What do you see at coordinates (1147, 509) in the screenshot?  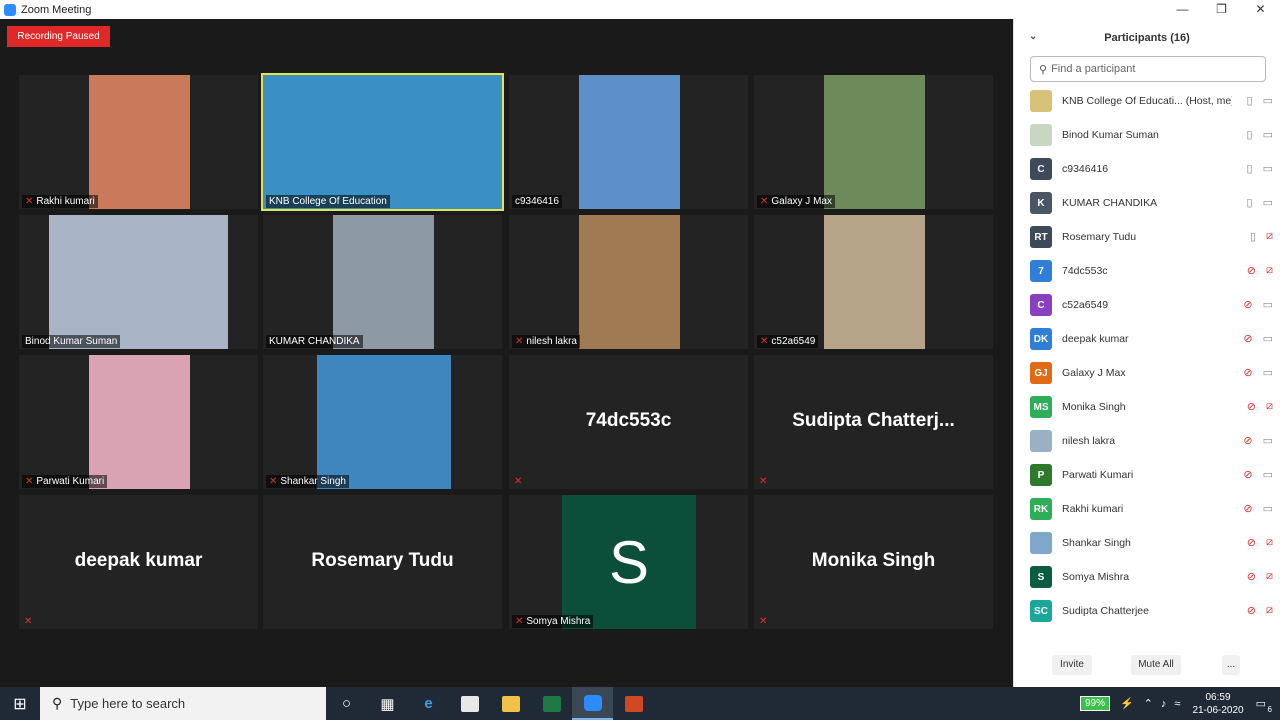 I see `participant-row: RK Rakhi kumari ⊘ ▭` at bounding box center [1147, 509].